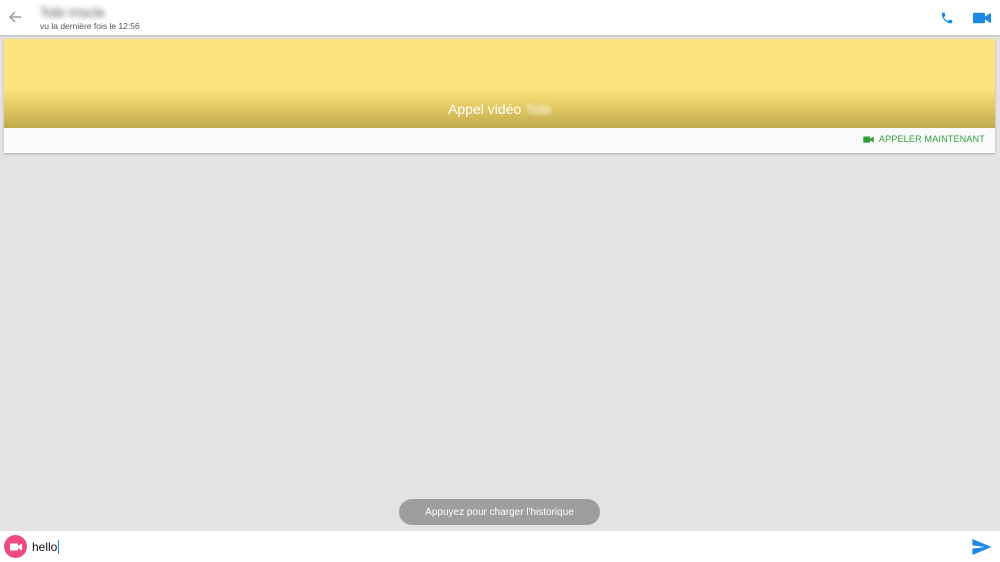  I want to click on video-call-button, so click(982, 18).